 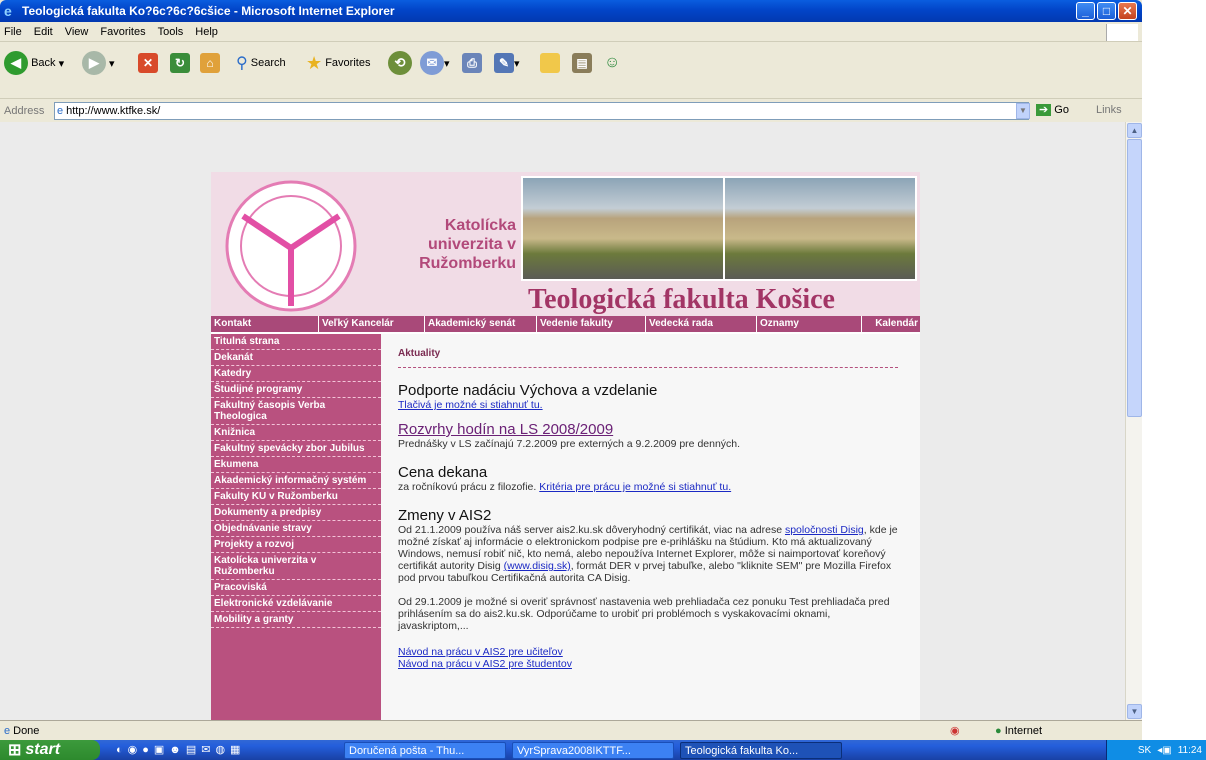 I want to click on sidebar-item: Projekty a rozvoj, so click(x=296, y=545).